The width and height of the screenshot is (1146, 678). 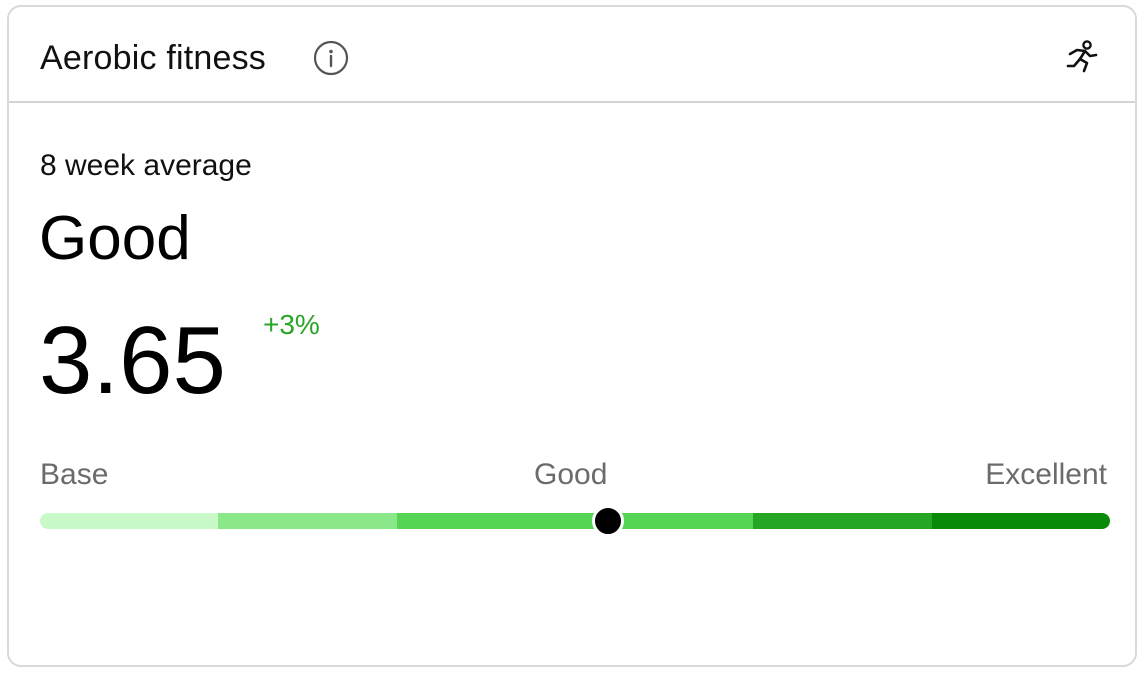 What do you see at coordinates (153, 58) in the screenshot?
I see `card-title: Aerobic fitness` at bounding box center [153, 58].